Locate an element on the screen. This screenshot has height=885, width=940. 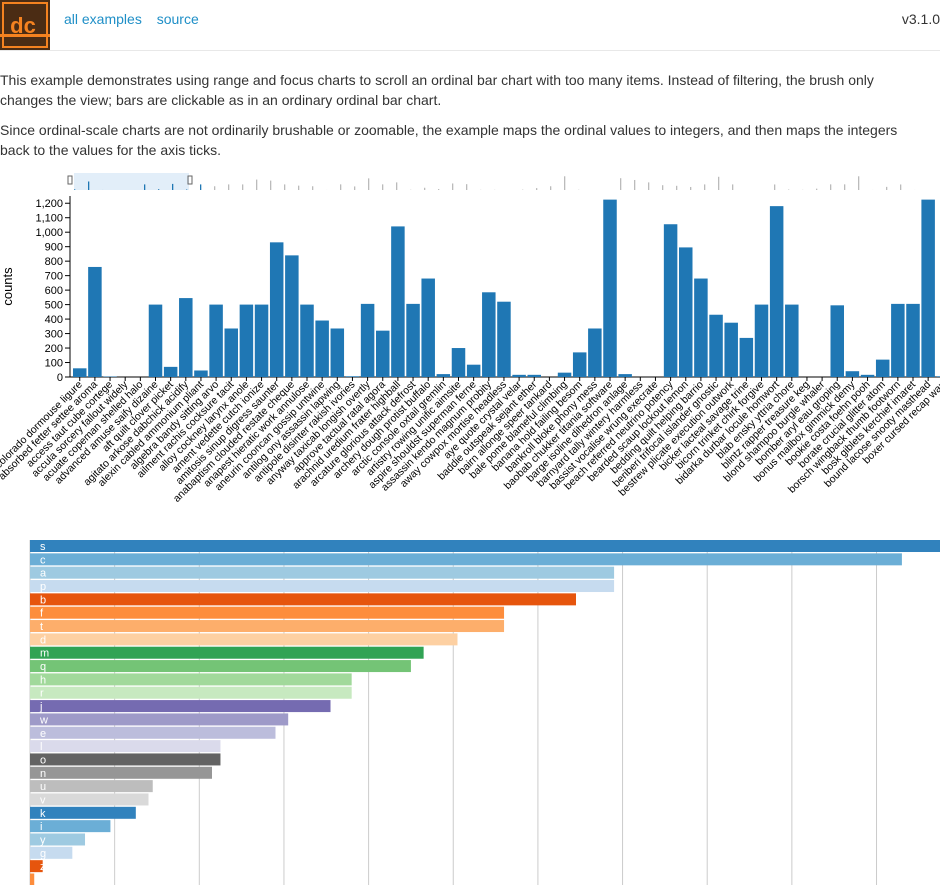
row-bar-label: m is located at coordinates (44, 654).